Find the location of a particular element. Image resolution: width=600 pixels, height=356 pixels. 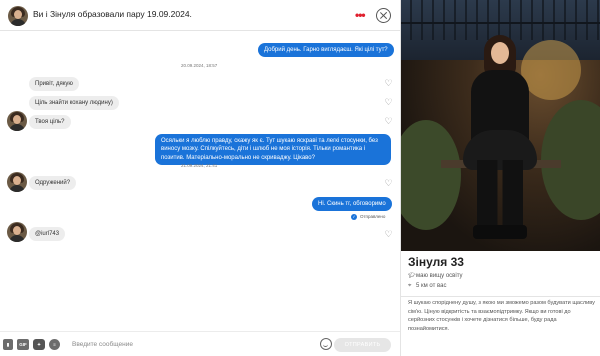

delivery-status: ✓ Отправлено is located at coordinates (368, 217).